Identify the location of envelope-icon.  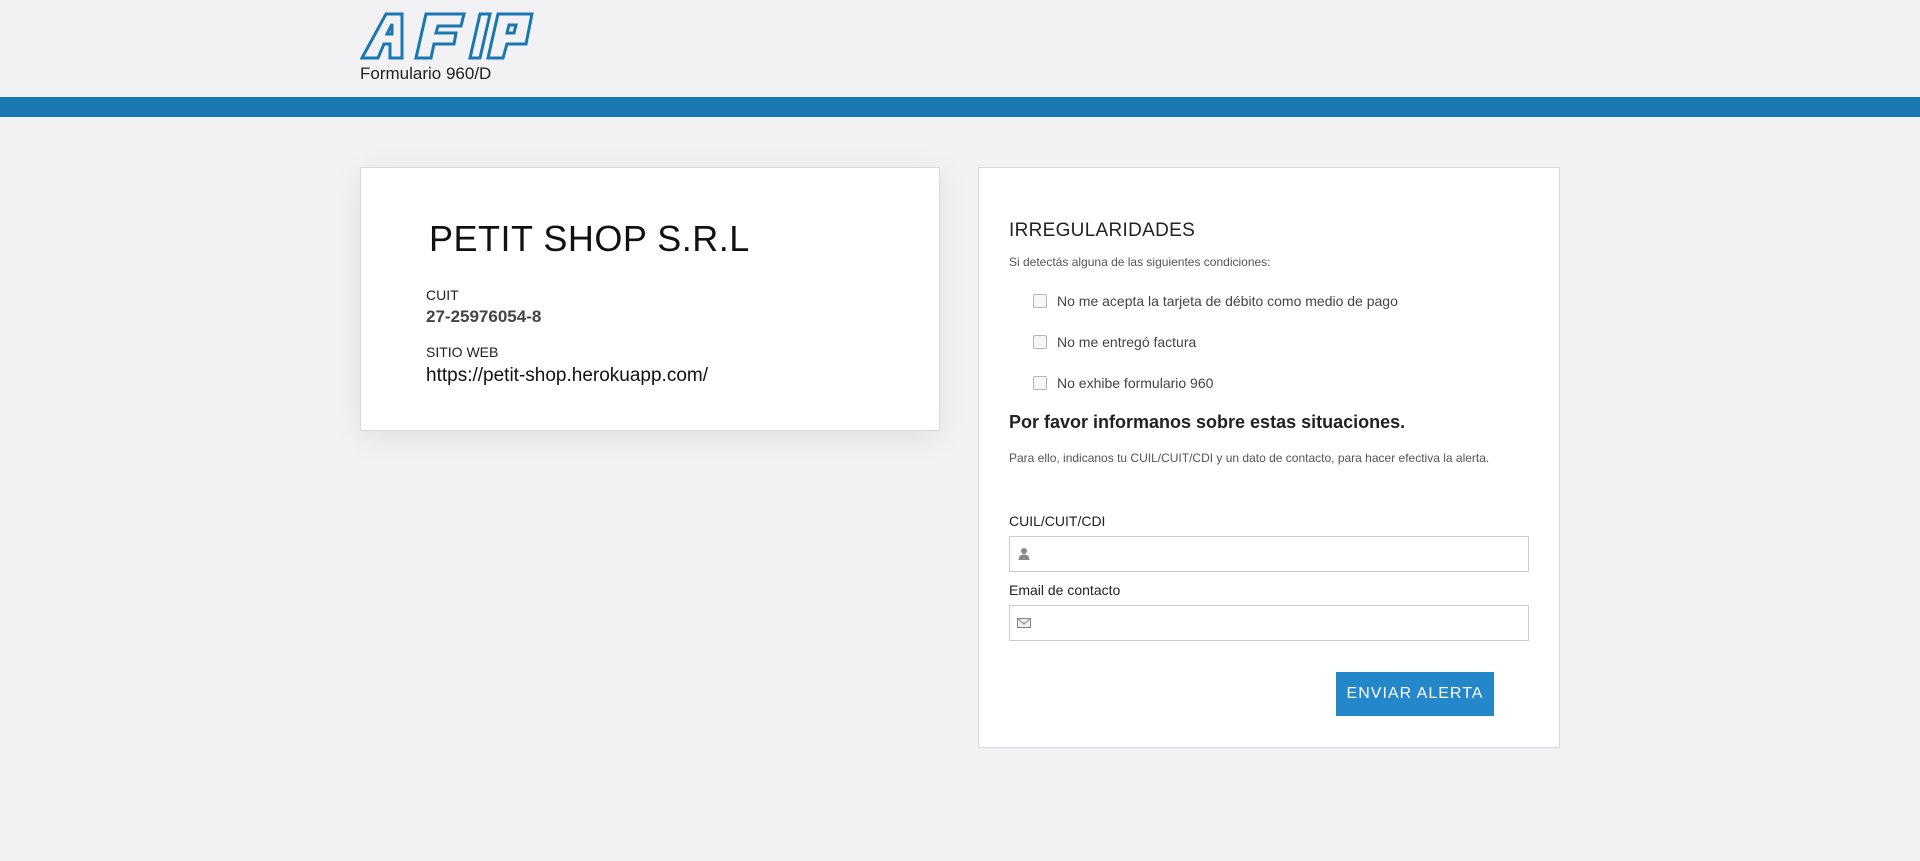
(1024, 623).